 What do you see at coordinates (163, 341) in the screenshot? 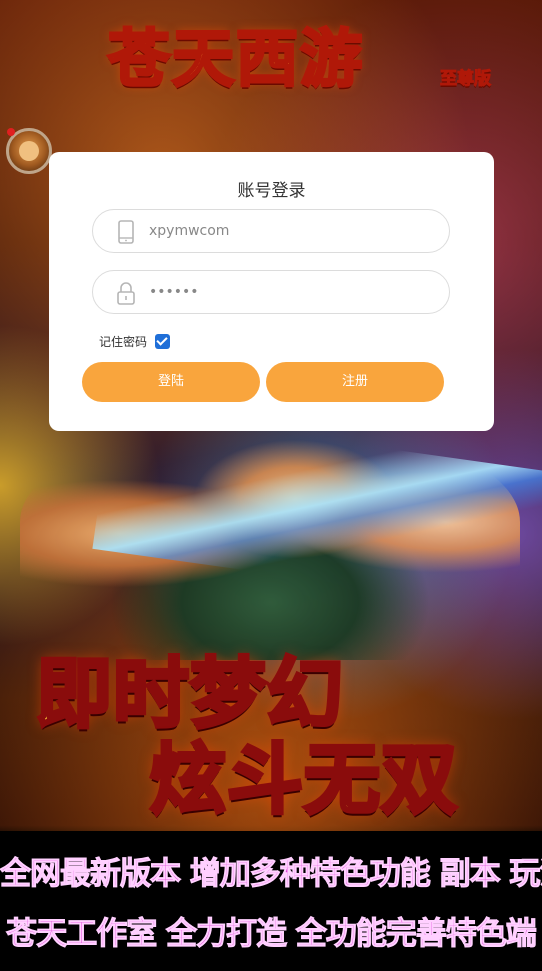
I see `remember-checkbox` at bounding box center [163, 341].